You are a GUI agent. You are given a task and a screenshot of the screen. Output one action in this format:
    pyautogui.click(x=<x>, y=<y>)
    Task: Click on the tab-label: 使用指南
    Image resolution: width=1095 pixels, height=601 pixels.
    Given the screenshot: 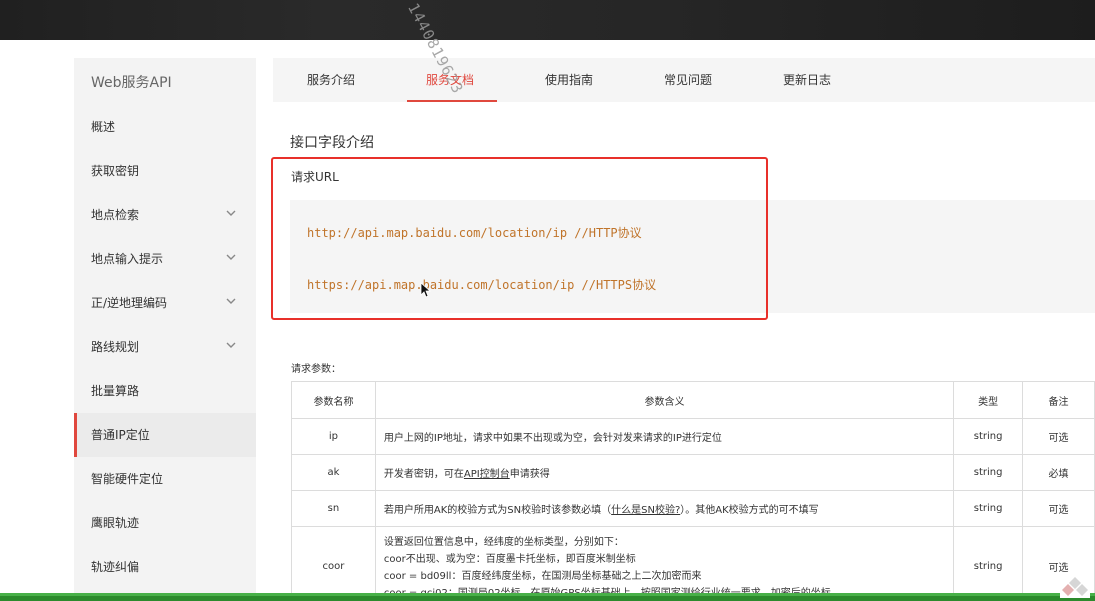 What is the action you would take?
    pyautogui.click(x=569, y=80)
    